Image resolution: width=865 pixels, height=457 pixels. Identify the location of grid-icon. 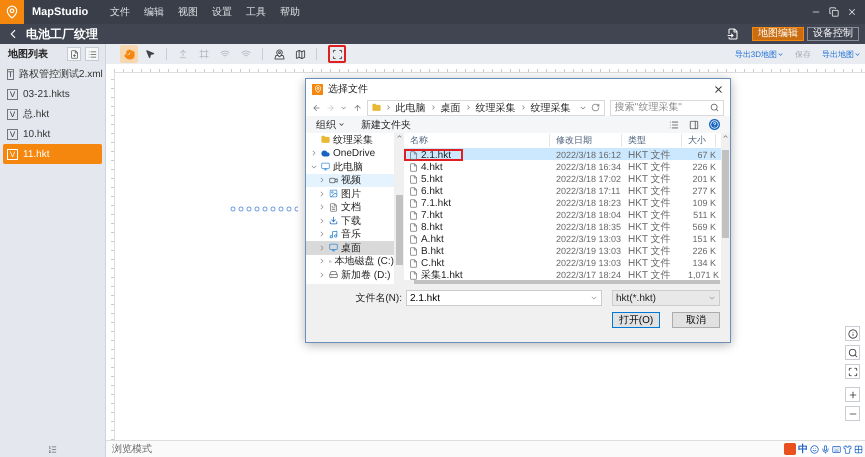
(858, 449).